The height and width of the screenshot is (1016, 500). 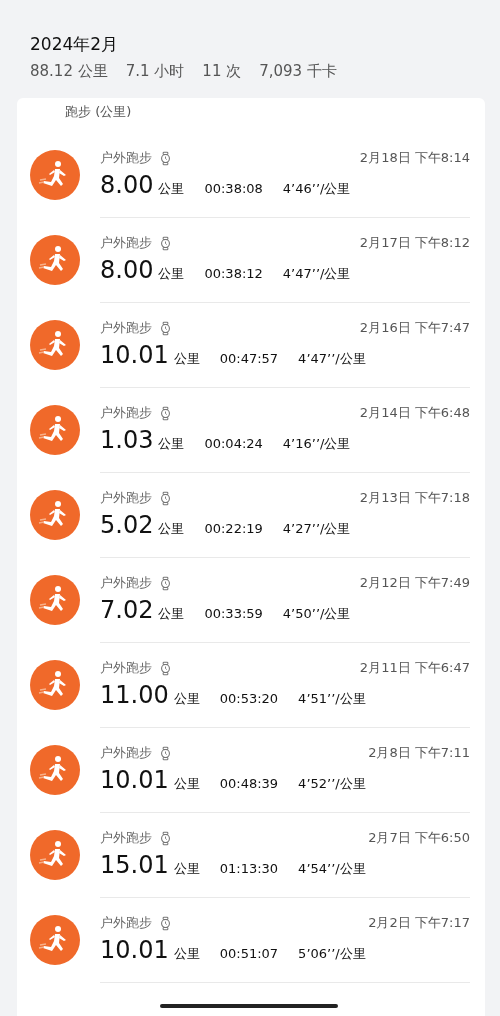 I want to click on month-title: 2024年2月, so click(x=75, y=44).